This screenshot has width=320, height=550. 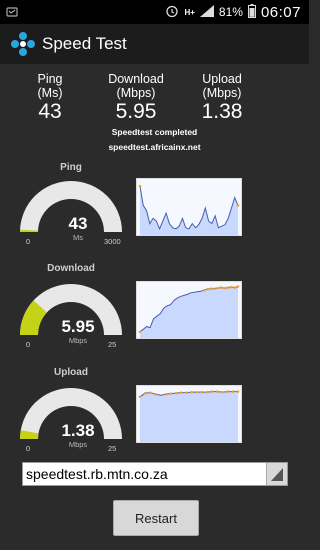 What do you see at coordinates (112, 448) in the screenshot?
I see `upload-gauge-max: 25` at bounding box center [112, 448].